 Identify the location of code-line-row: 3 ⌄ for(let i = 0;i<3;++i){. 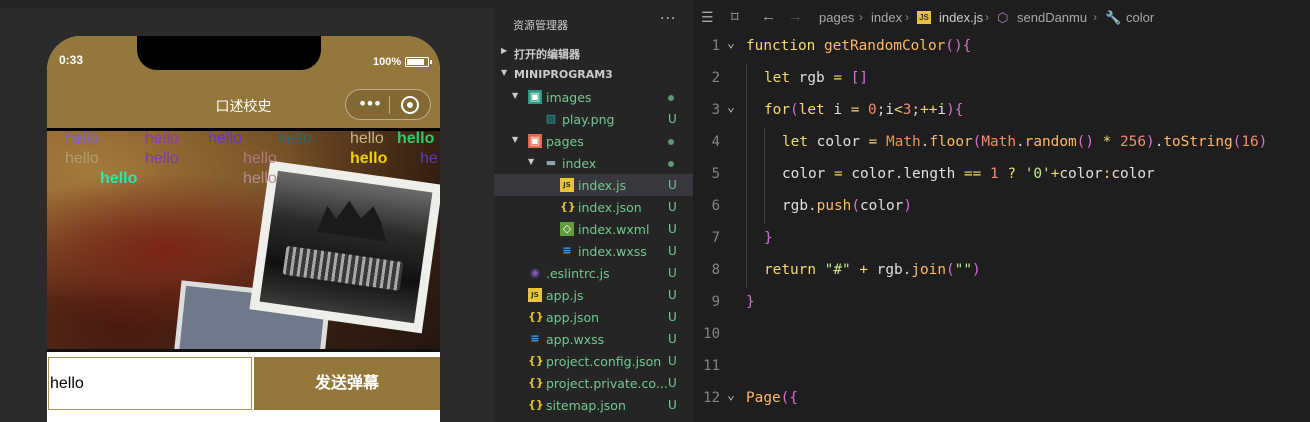
(1001, 112).